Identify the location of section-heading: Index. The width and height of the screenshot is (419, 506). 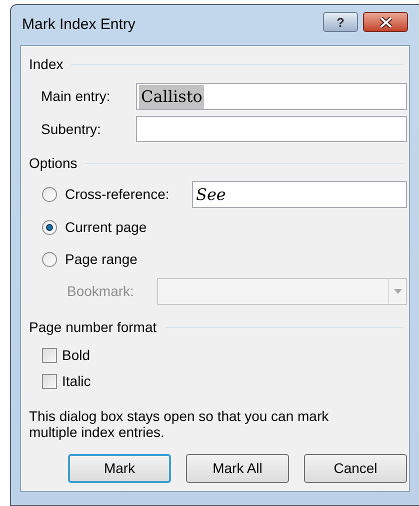
(46, 64).